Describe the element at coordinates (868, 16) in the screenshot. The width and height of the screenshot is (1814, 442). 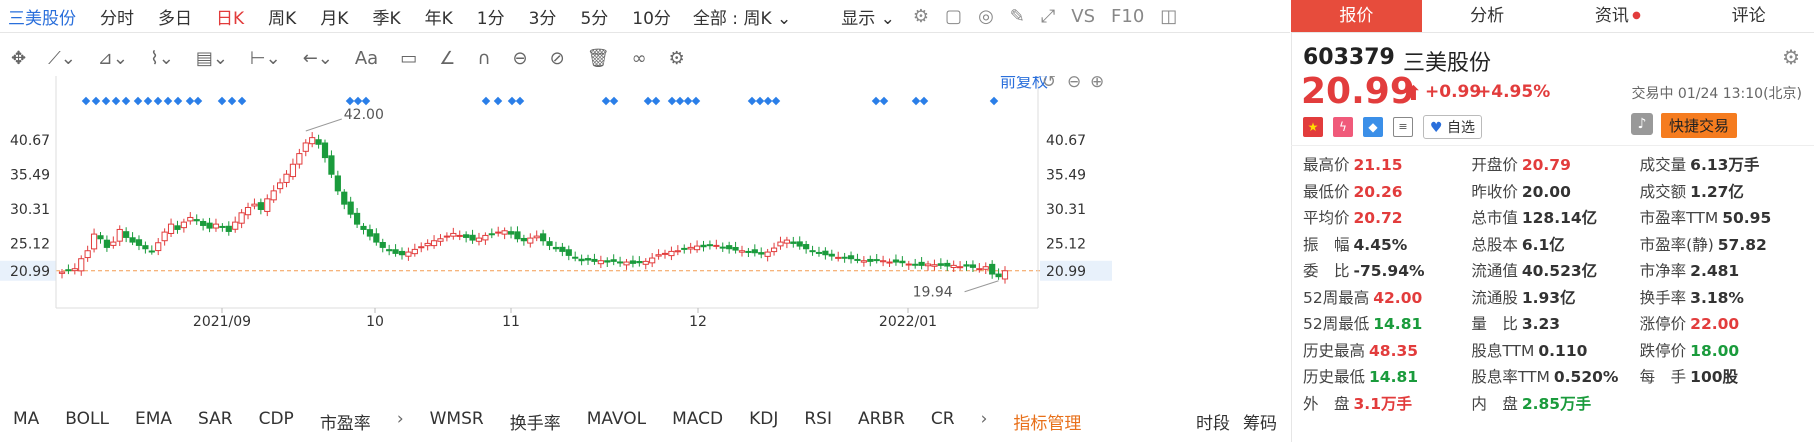
I see `display-menu: 显示 ⌄` at that location.